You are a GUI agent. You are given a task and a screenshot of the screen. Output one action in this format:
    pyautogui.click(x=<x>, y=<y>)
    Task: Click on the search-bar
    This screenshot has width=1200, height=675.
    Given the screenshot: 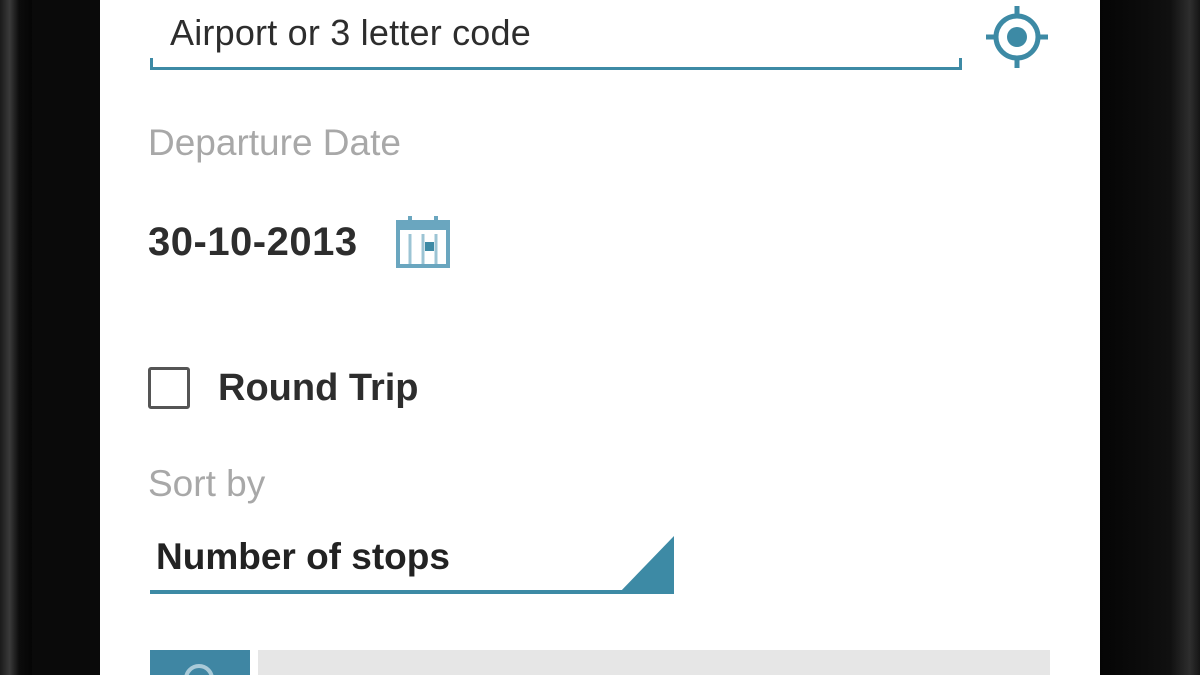 What is the action you would take?
    pyautogui.click(x=600, y=662)
    